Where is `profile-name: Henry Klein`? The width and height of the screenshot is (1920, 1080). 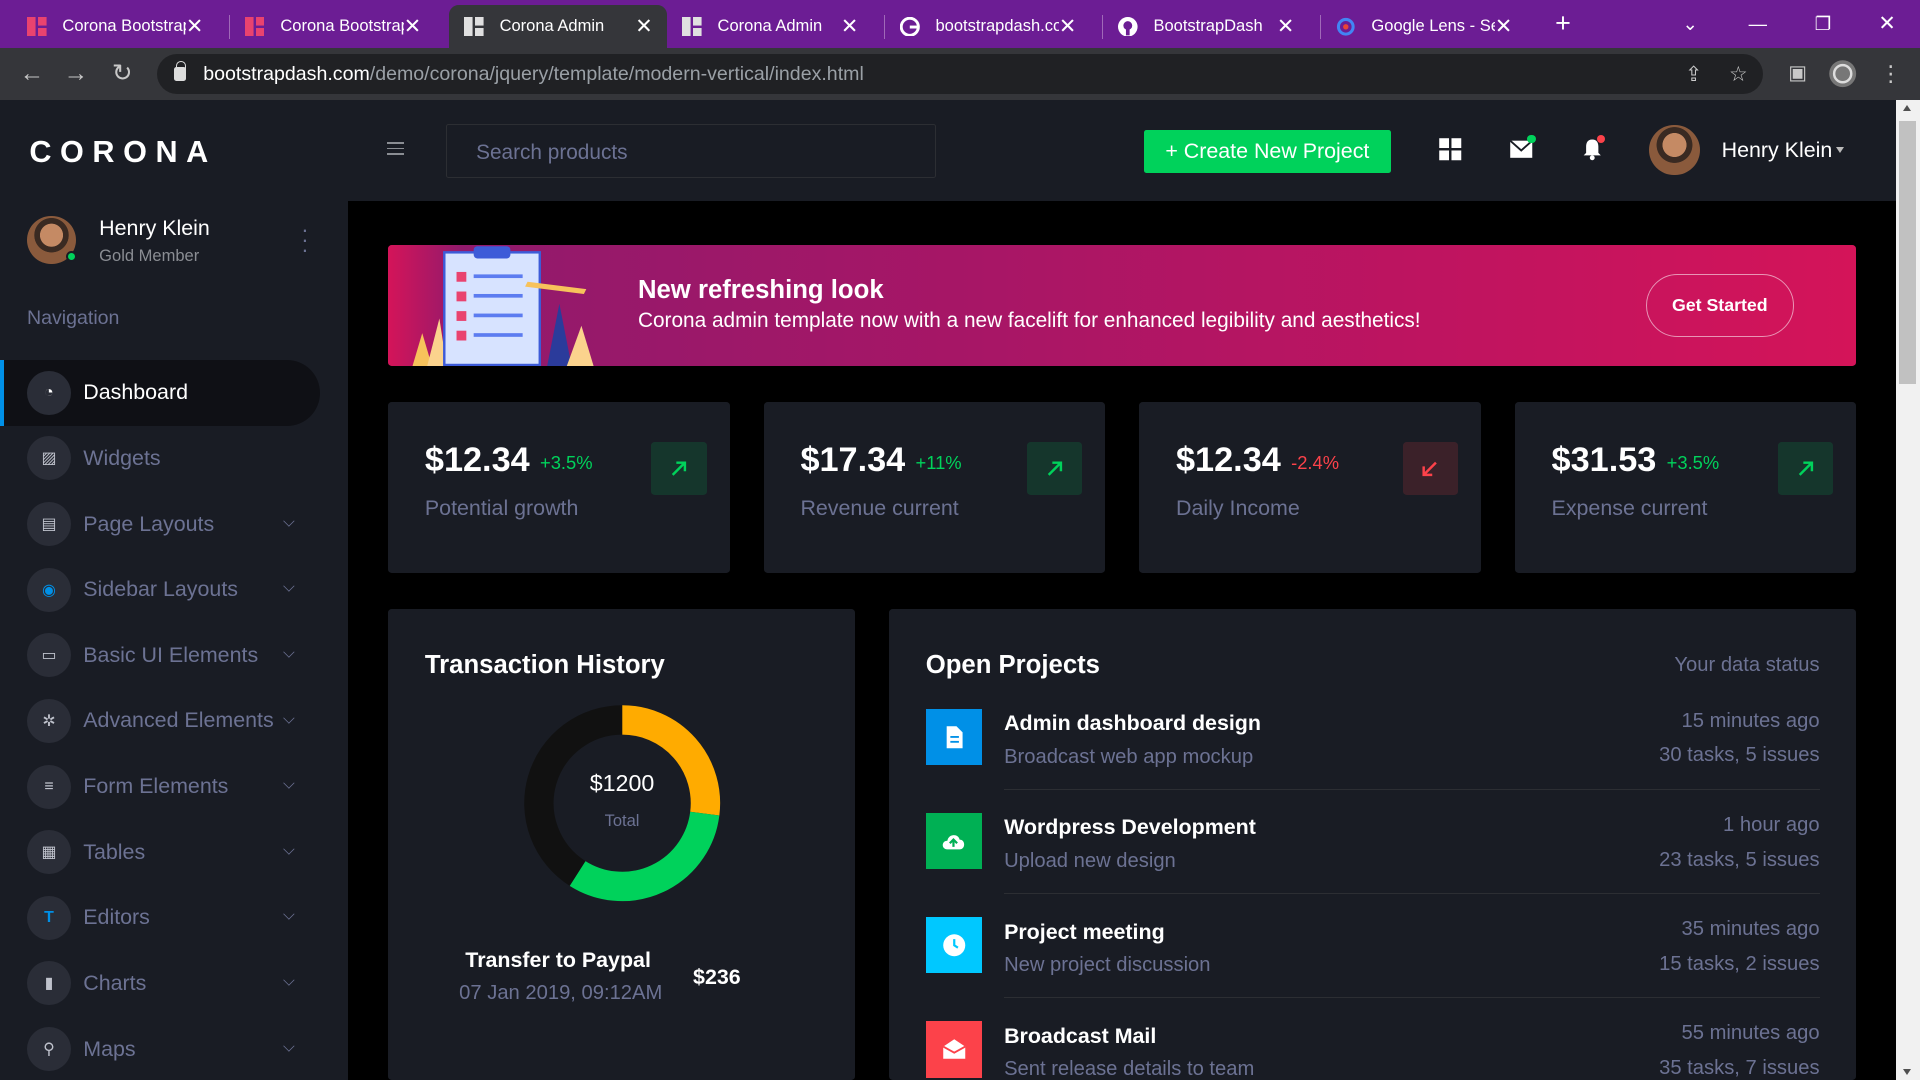 profile-name: Henry Klein is located at coordinates (154, 227).